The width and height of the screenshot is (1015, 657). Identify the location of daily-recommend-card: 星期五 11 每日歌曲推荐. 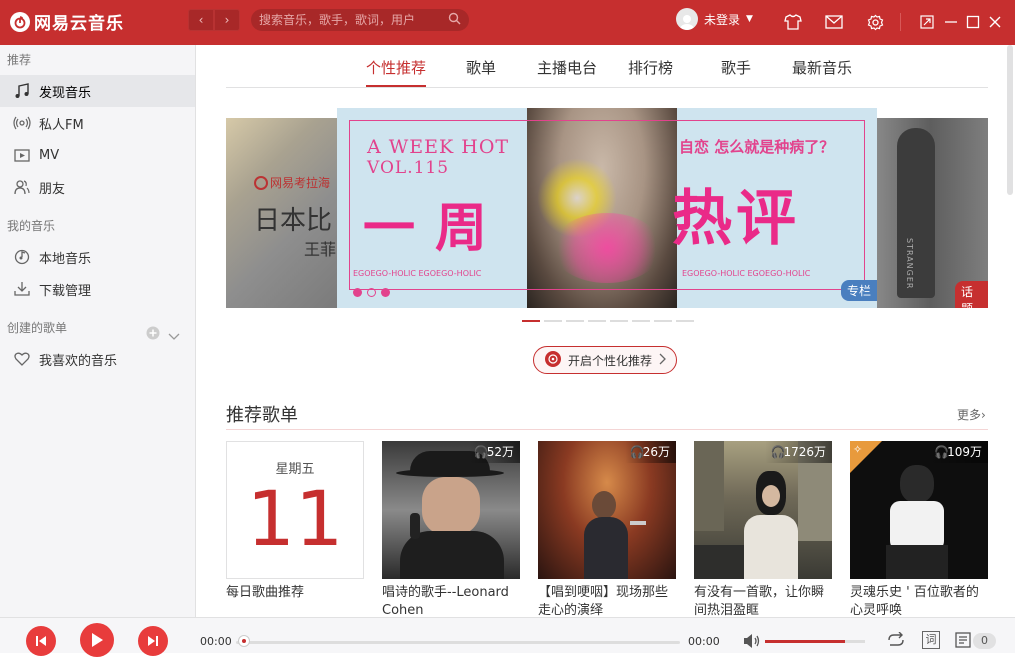
(295, 521).